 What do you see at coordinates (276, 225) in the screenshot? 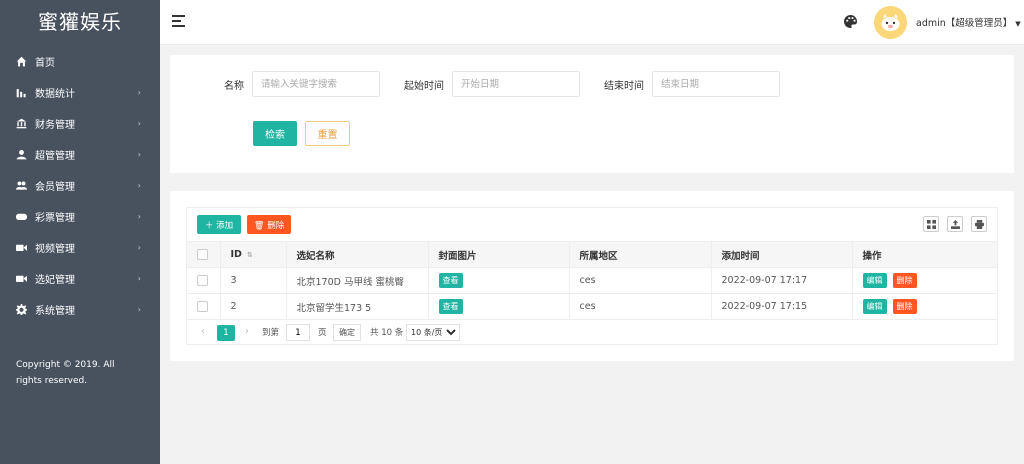
I see `delete-button-label: 删除` at bounding box center [276, 225].